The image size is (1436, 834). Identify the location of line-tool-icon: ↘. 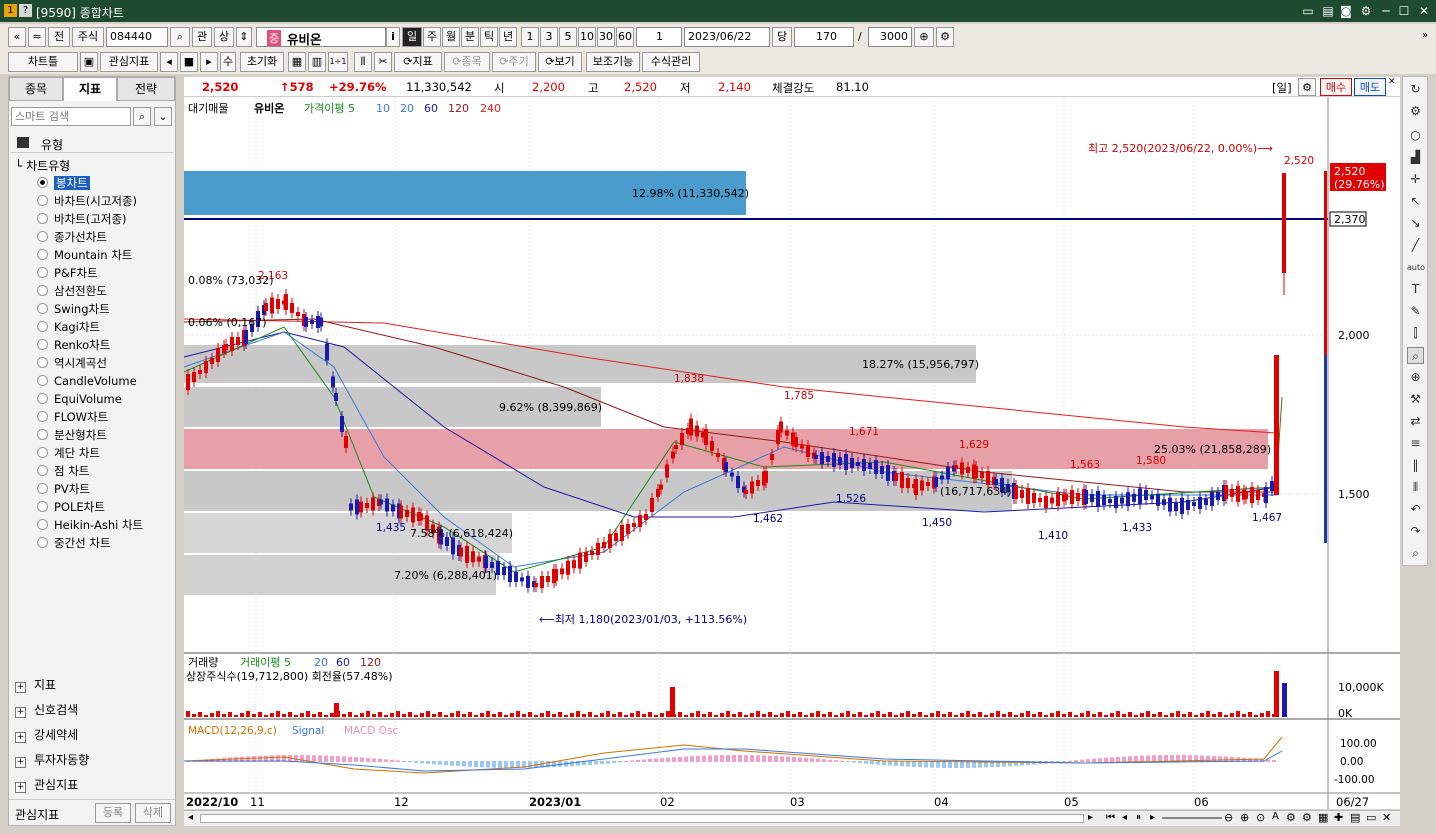
(1415, 223).